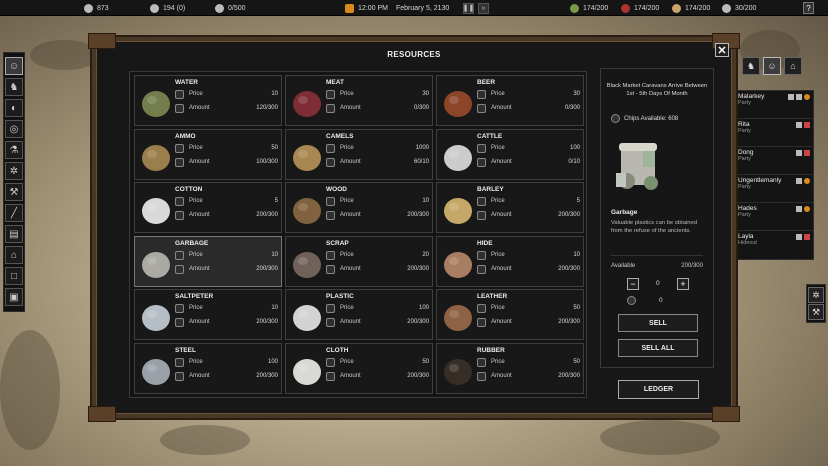 The height and width of the screenshot is (466, 828). I want to click on gear-icon: ✲, so click(14, 171).